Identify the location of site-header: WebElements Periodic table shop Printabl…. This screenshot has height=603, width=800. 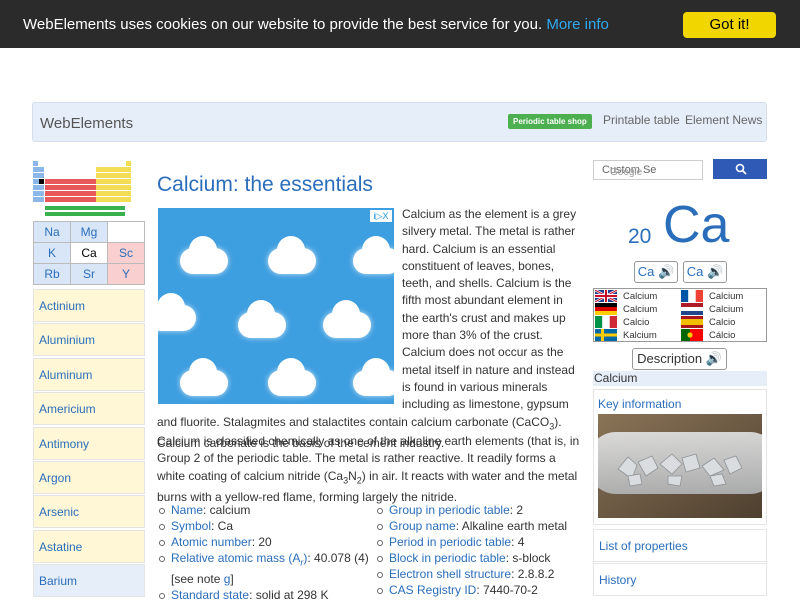
(399, 122).